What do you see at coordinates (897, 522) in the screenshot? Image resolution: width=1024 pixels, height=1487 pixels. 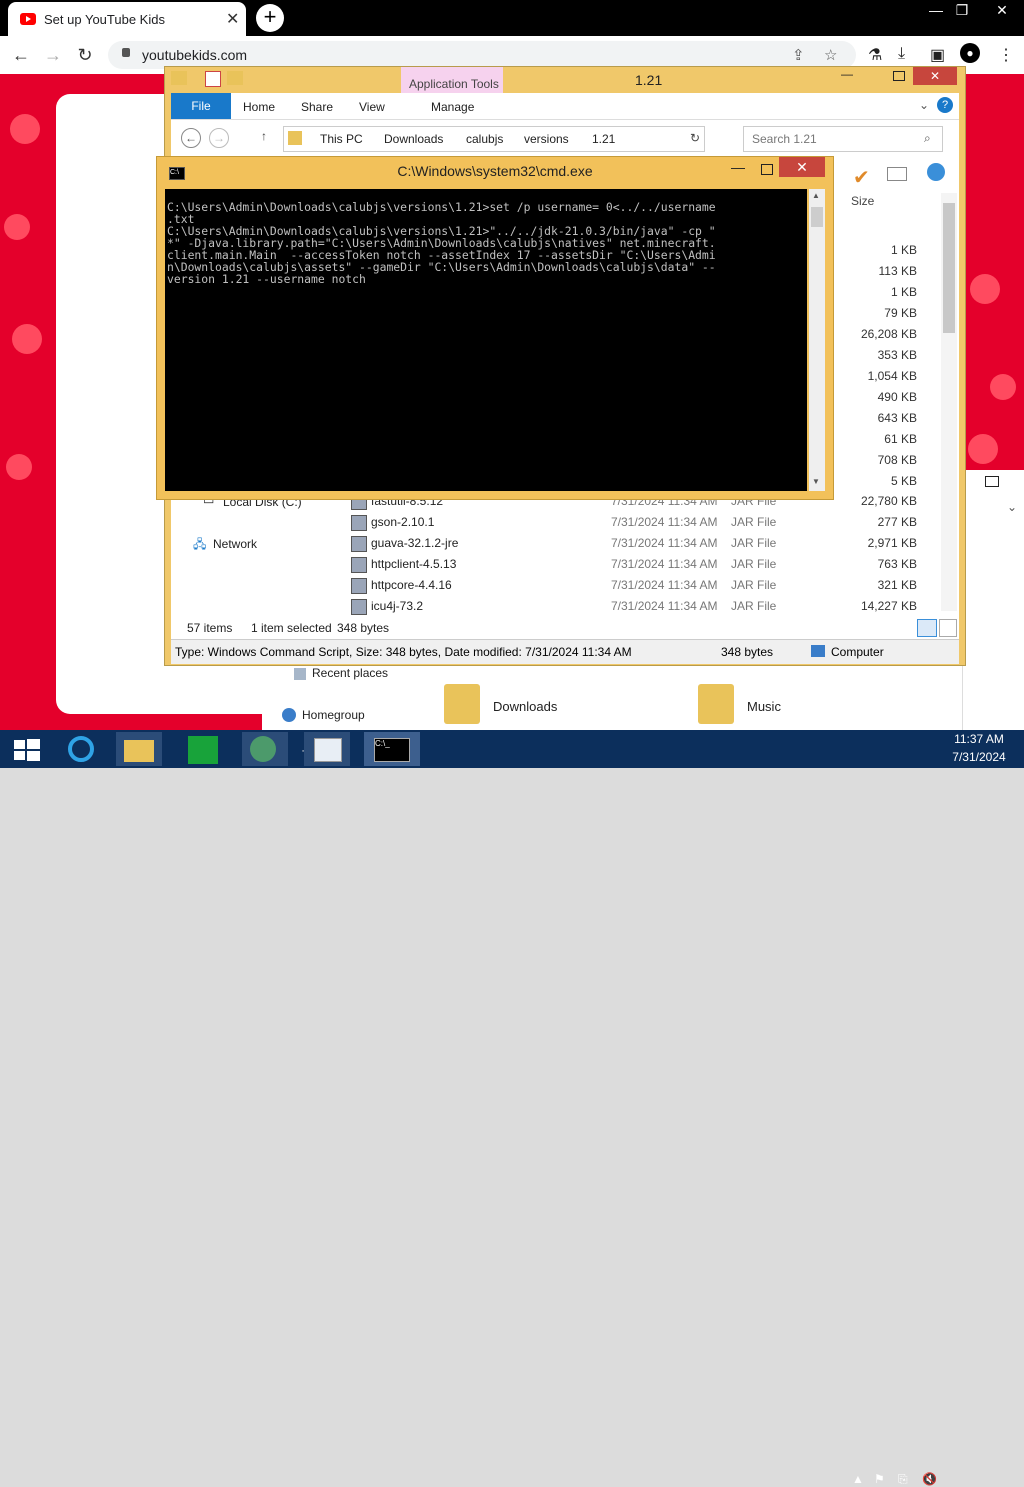 I see `file-size: 277 KB` at bounding box center [897, 522].